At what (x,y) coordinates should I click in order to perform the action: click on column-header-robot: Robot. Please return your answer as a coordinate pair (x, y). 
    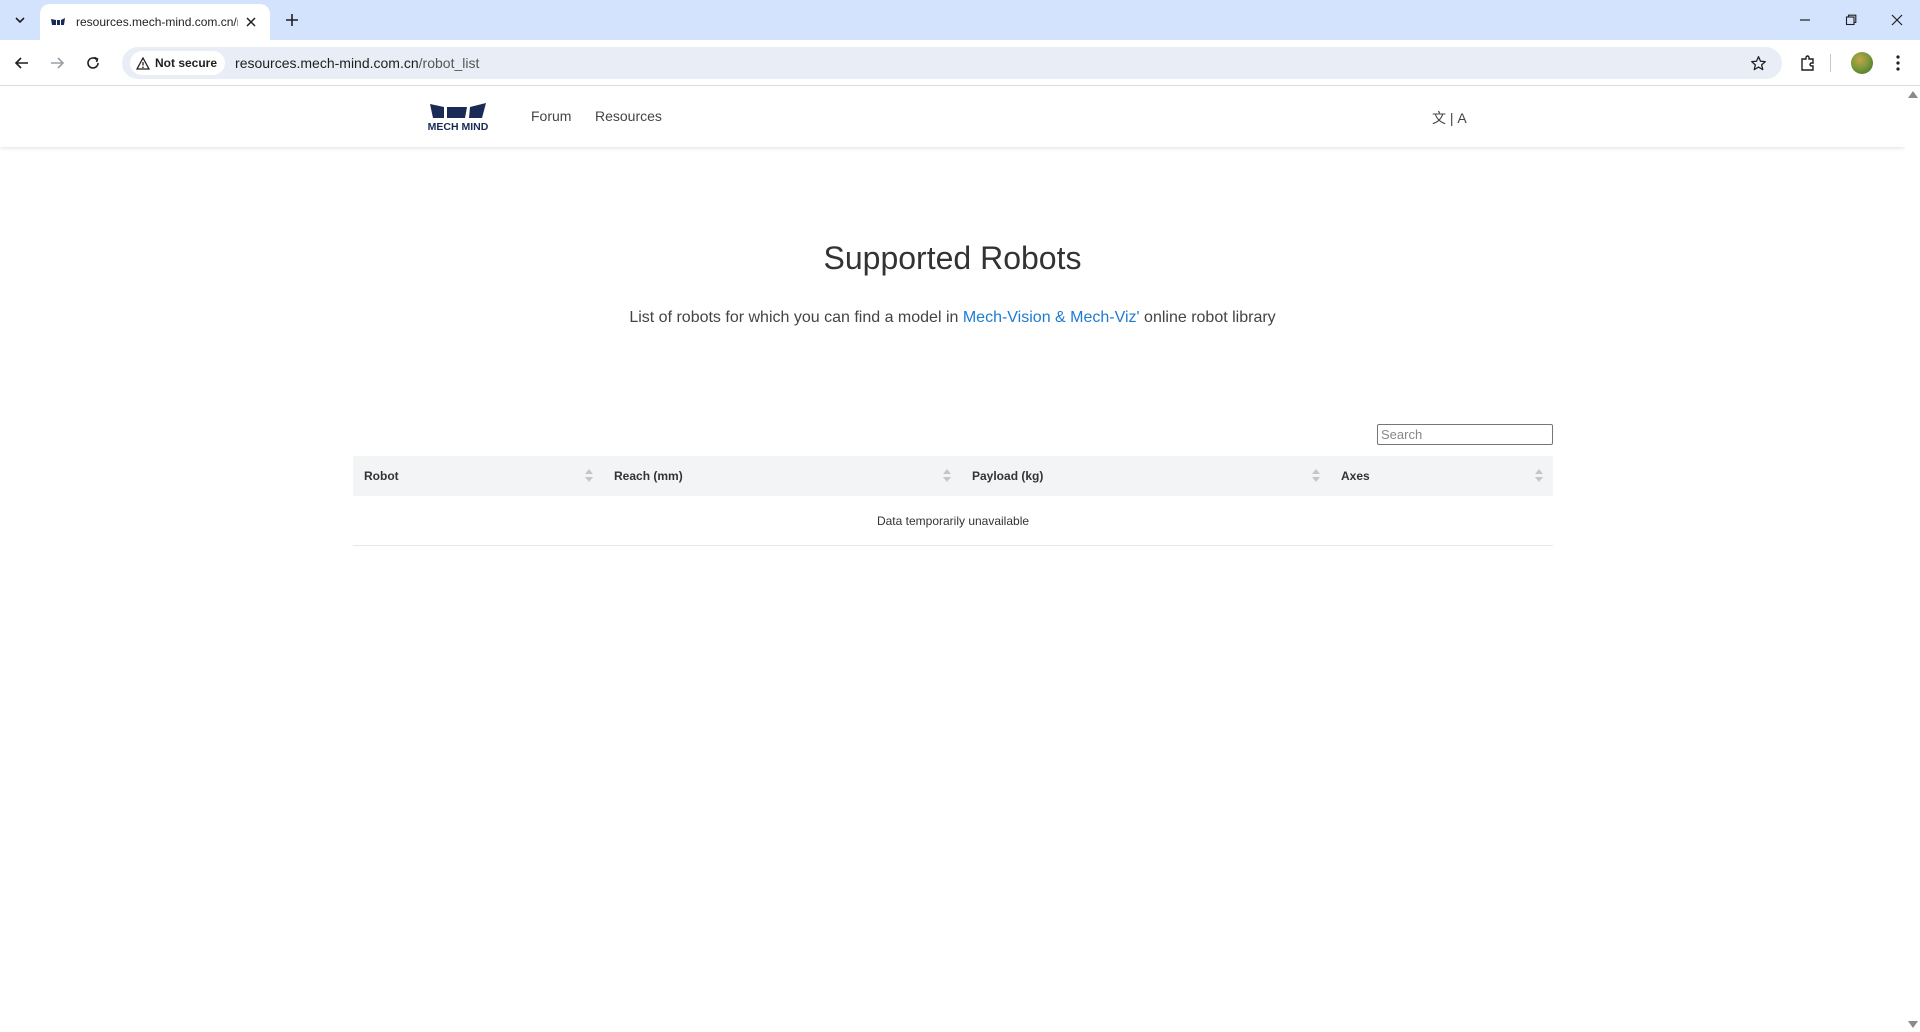
    Looking at the image, I should click on (478, 476).